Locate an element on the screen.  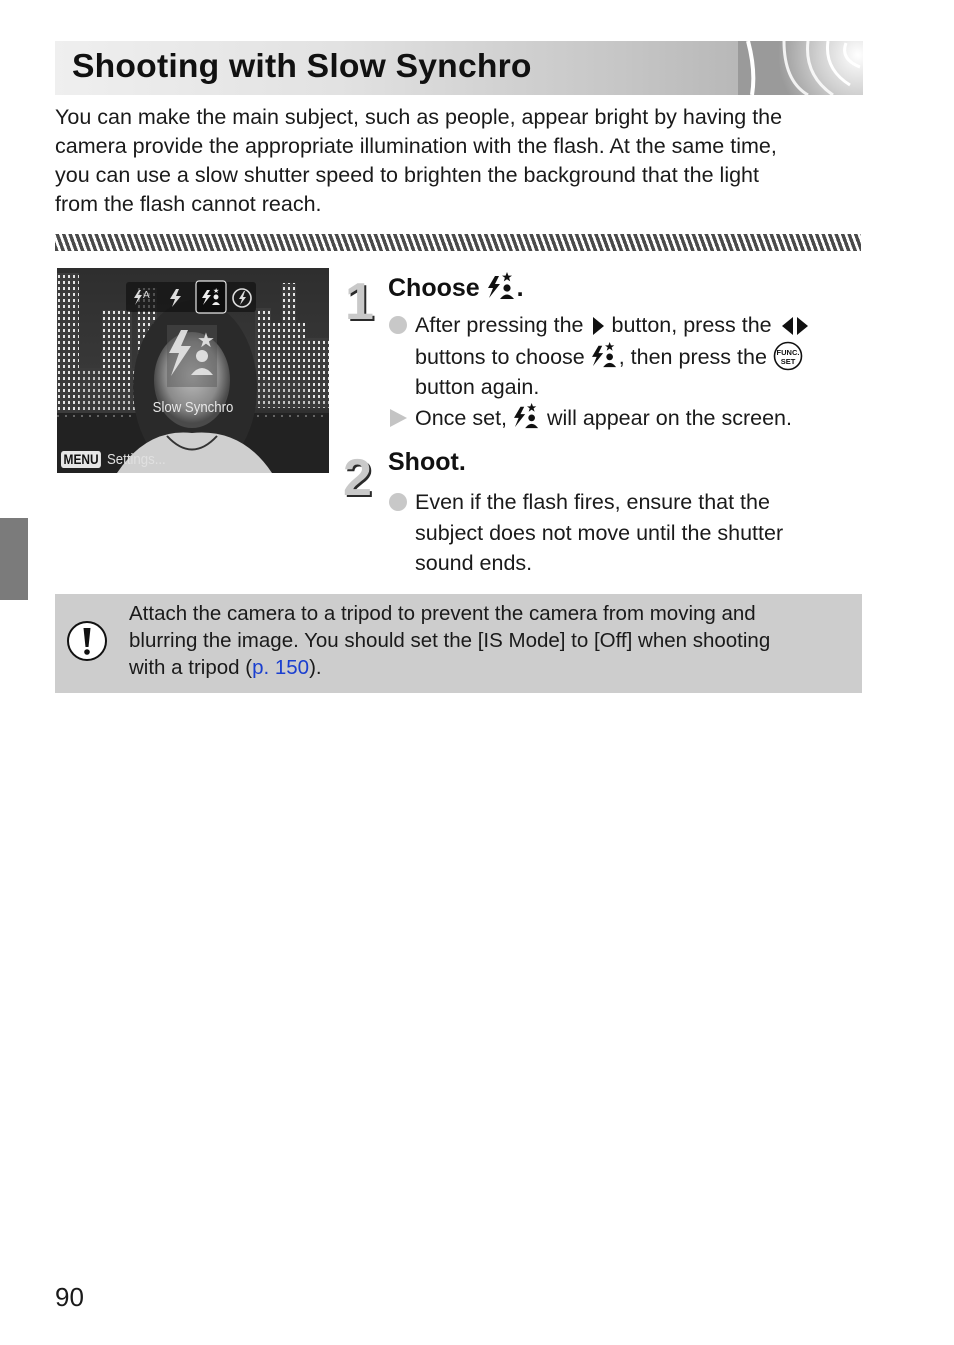
step-2-title: Shoot. is located at coordinates (427, 462).